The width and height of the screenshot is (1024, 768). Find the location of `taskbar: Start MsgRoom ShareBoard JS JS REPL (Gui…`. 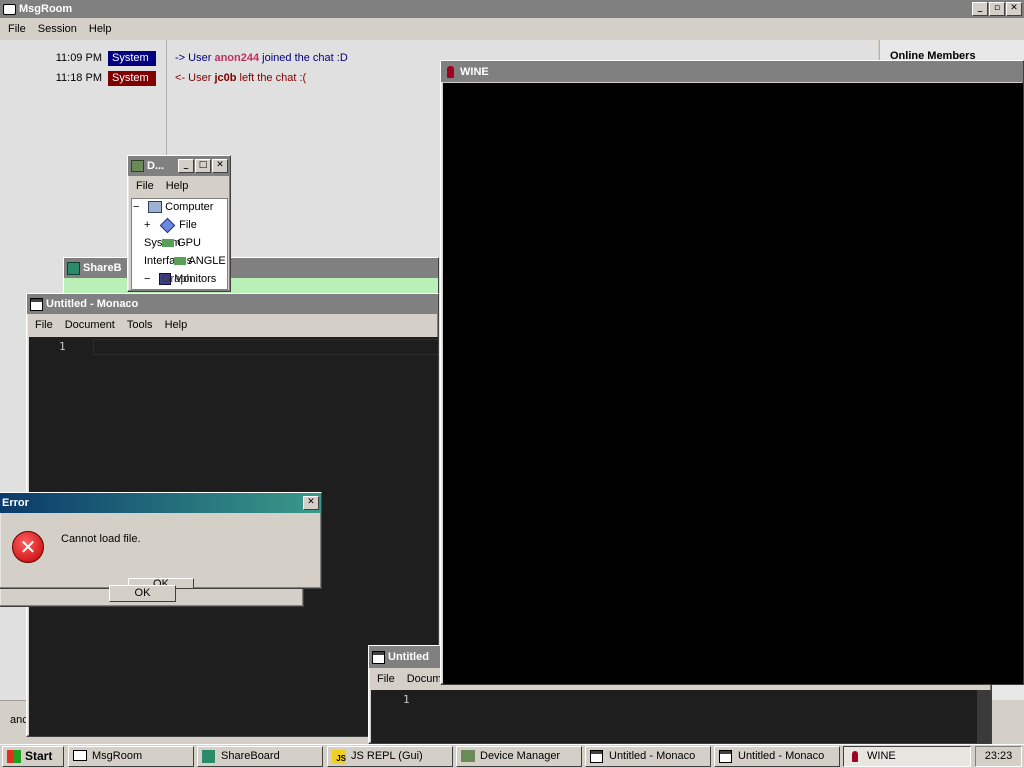

taskbar: Start MsgRoom ShareBoard JS JS REPL (Gui… is located at coordinates (512, 756).